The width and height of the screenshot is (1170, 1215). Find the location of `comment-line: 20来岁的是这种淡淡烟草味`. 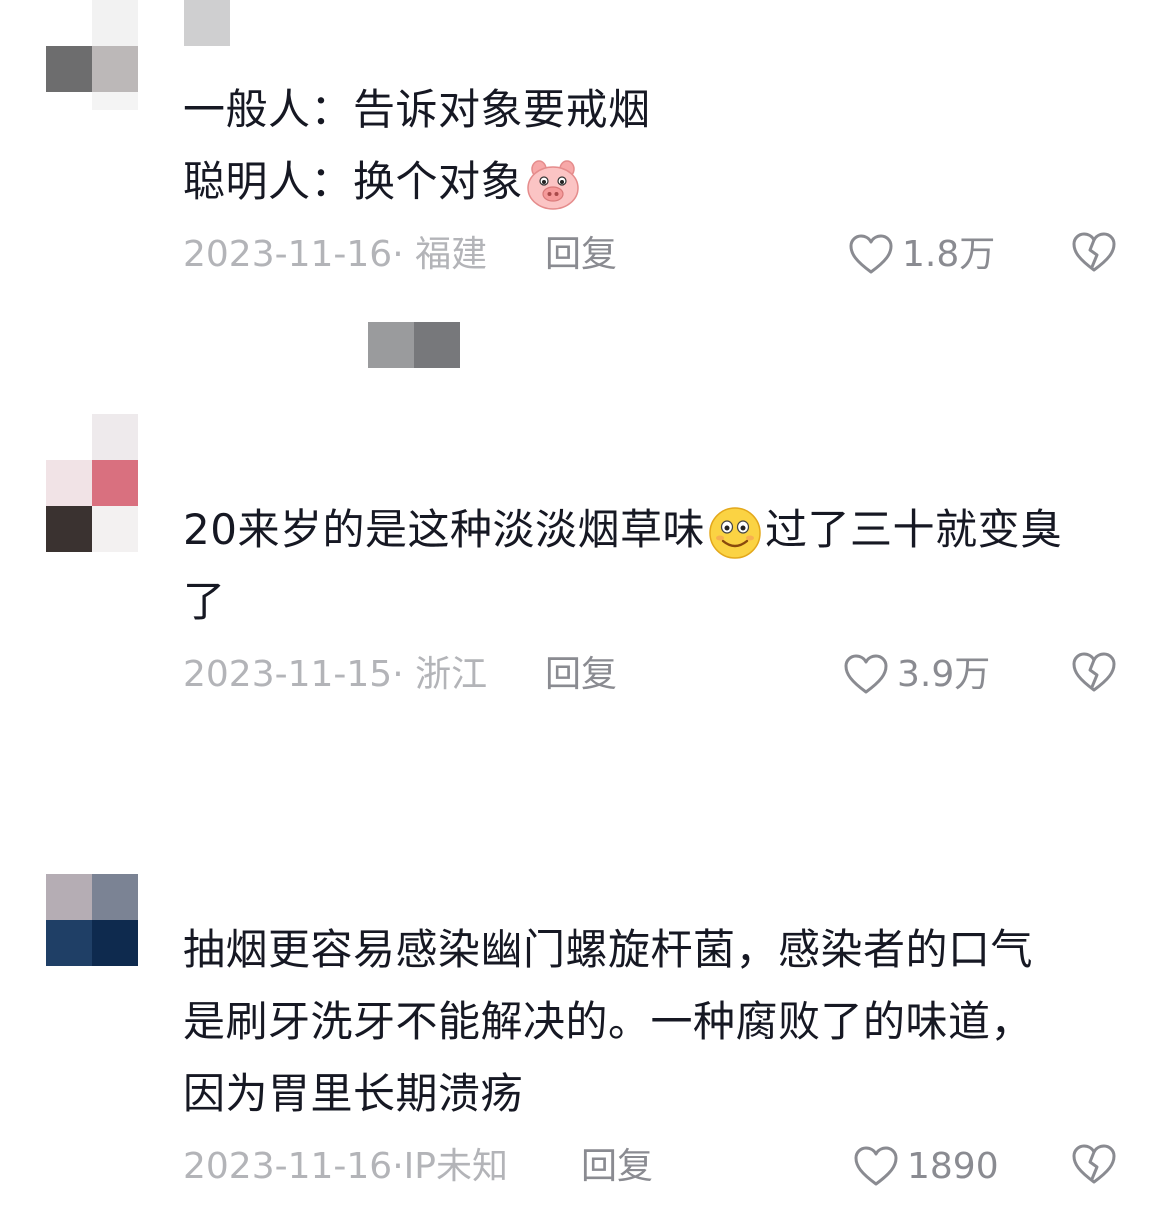

comment-line: 20来岁的是这种淡淡烟草味 is located at coordinates (444, 529).